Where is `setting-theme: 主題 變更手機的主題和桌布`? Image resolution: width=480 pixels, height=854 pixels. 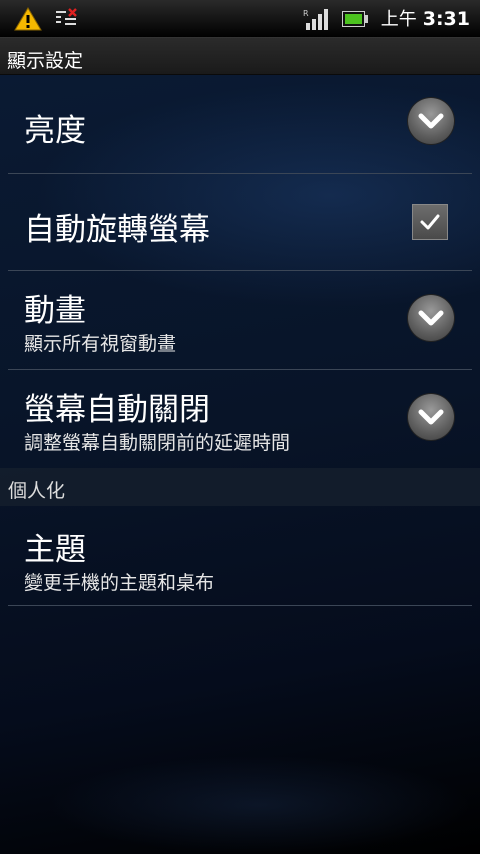
setting-theme: 主題 變更手機的主題和桌布 is located at coordinates (240, 556).